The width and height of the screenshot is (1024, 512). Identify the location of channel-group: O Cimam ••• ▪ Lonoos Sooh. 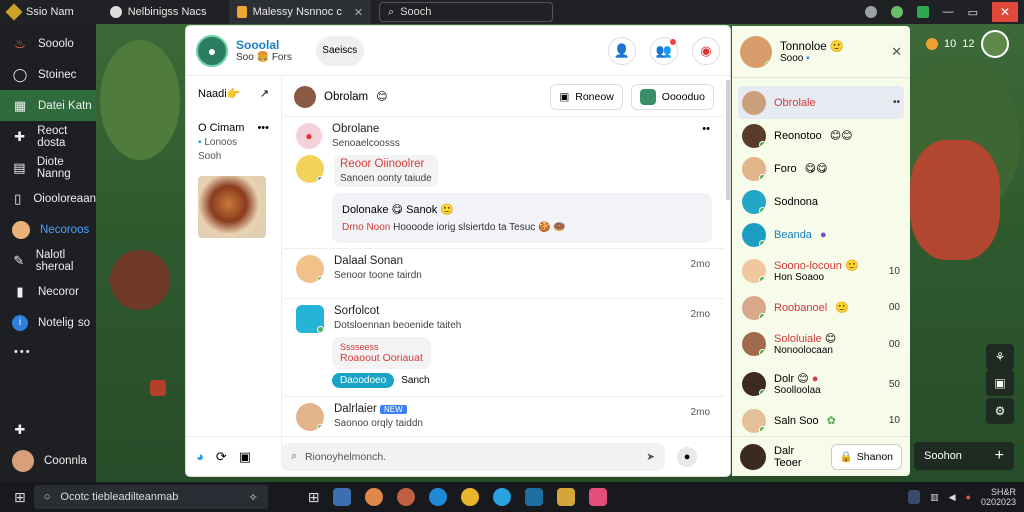
(233, 142).